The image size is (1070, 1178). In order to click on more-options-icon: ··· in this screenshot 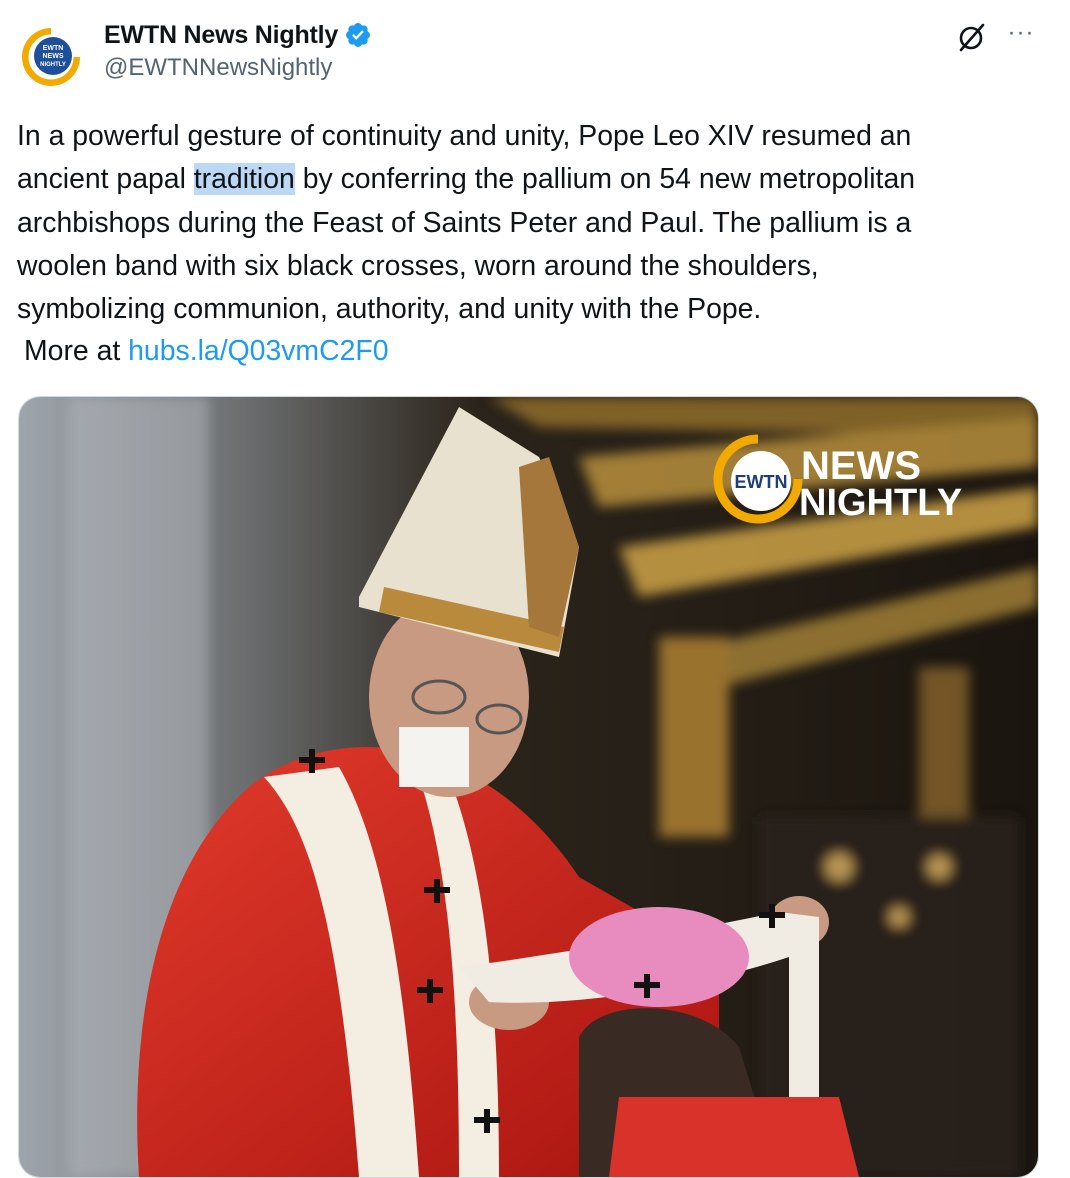, I will do `click(1021, 32)`.